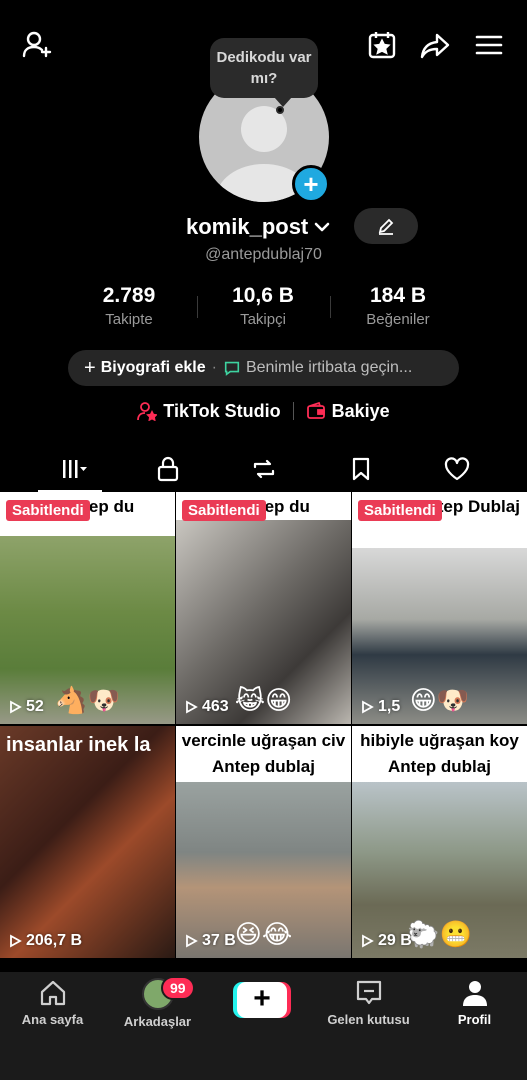 Image resolution: width=527 pixels, height=1080 pixels. What do you see at coordinates (153, 368) in the screenshot?
I see `add-bio-button: Biyografi ekle` at bounding box center [153, 368].